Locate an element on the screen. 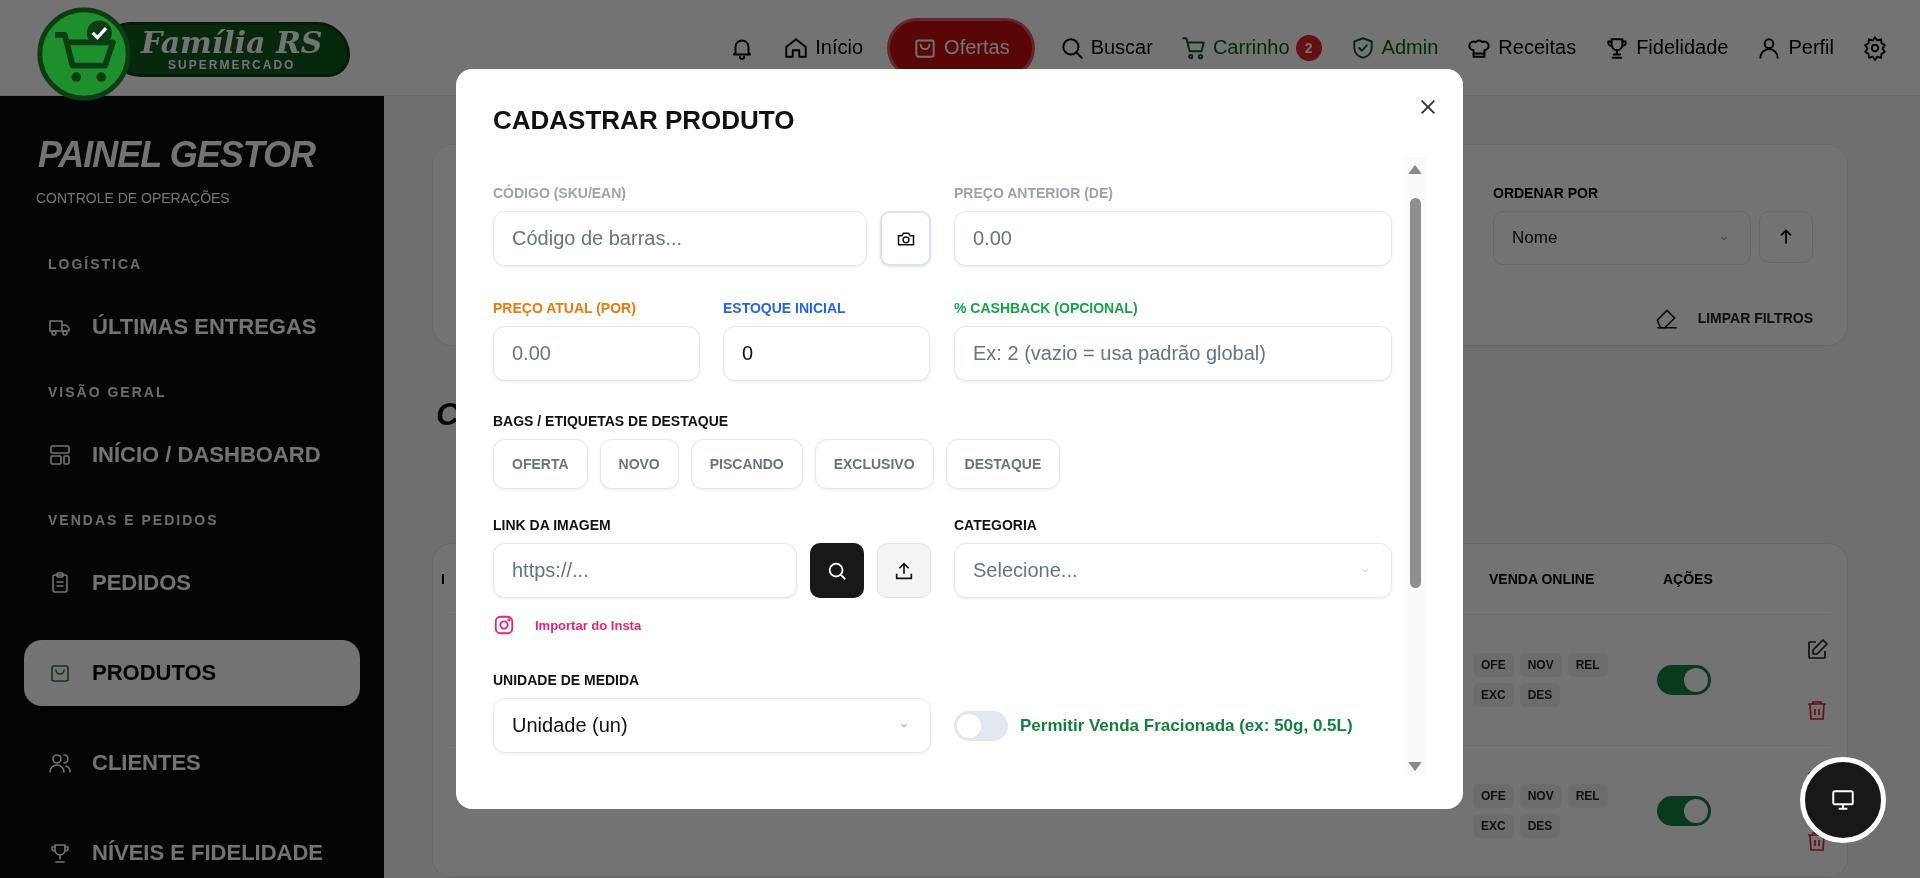  column-header: VENDA ONLINE is located at coordinates (1541, 579).